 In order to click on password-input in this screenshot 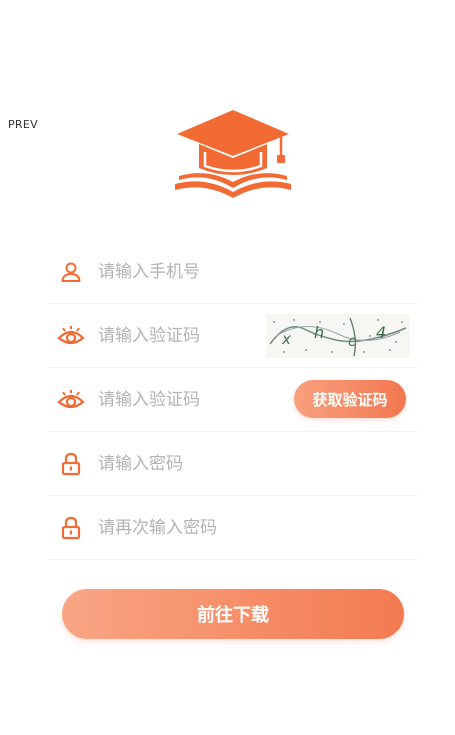, I will do `click(183, 463)`.